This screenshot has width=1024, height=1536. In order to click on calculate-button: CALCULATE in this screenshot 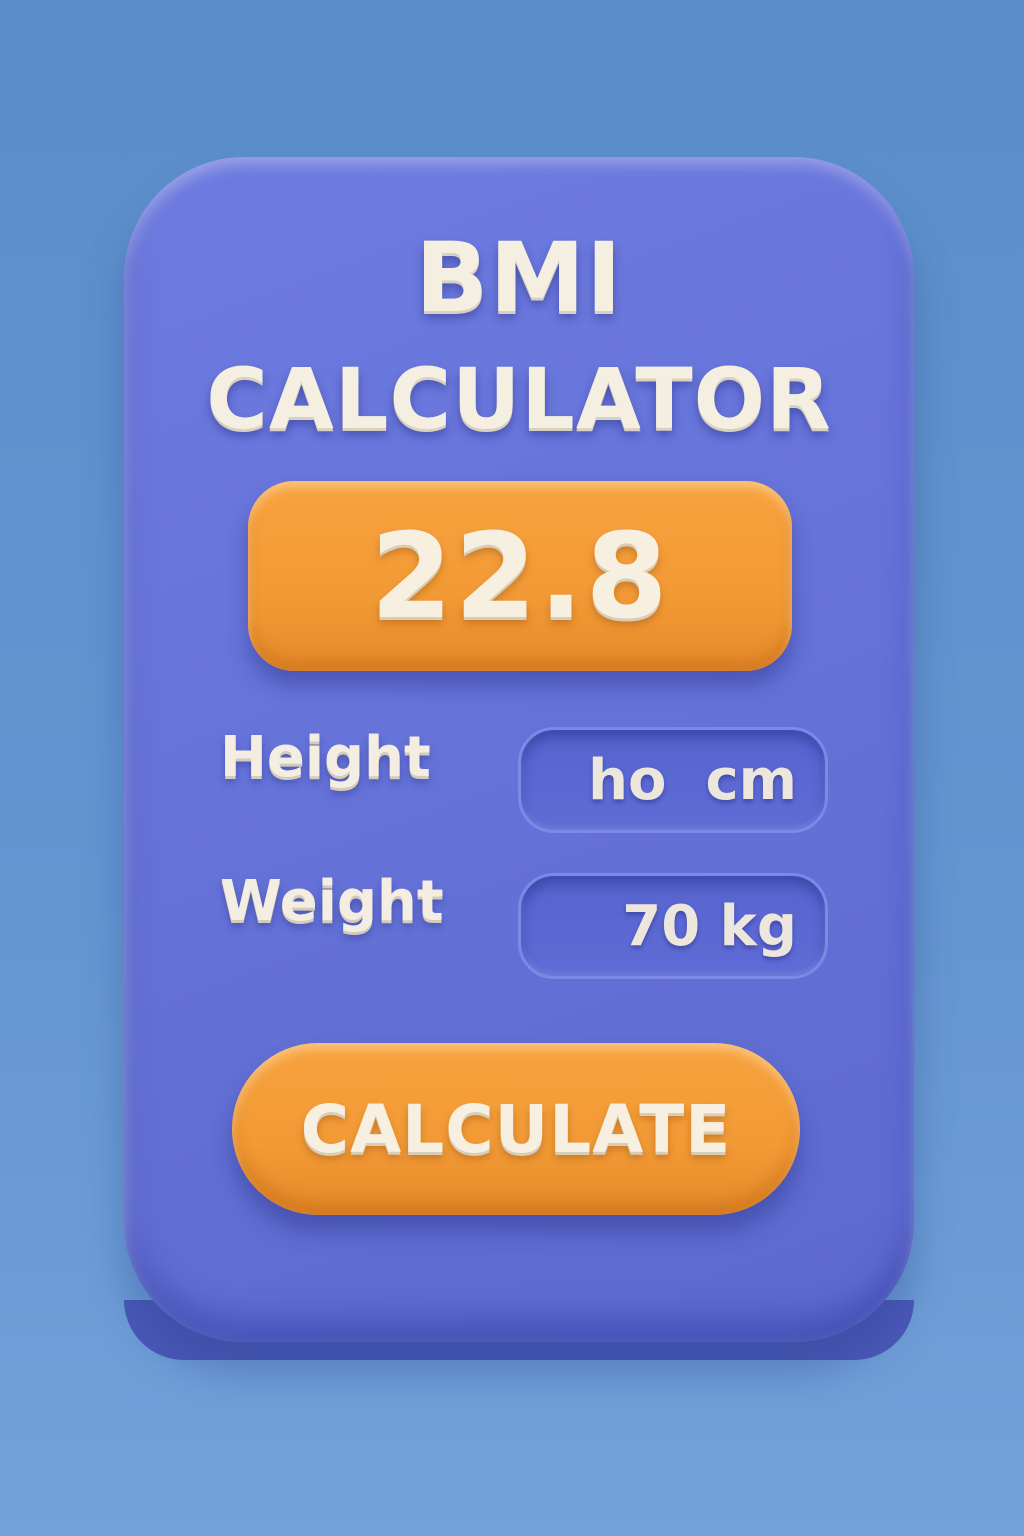, I will do `click(516, 1129)`.